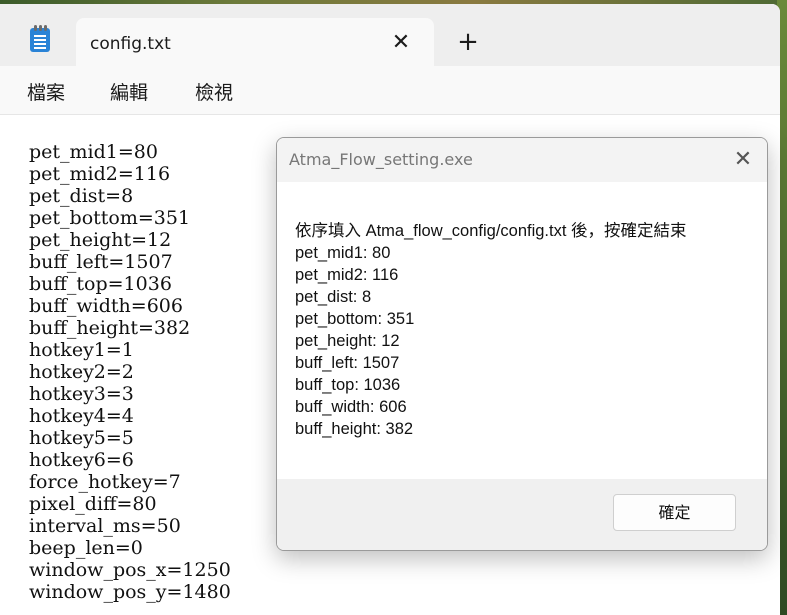  Describe the element at coordinates (93, 504) in the screenshot. I see `editor-line: pixel_diff=80` at that location.